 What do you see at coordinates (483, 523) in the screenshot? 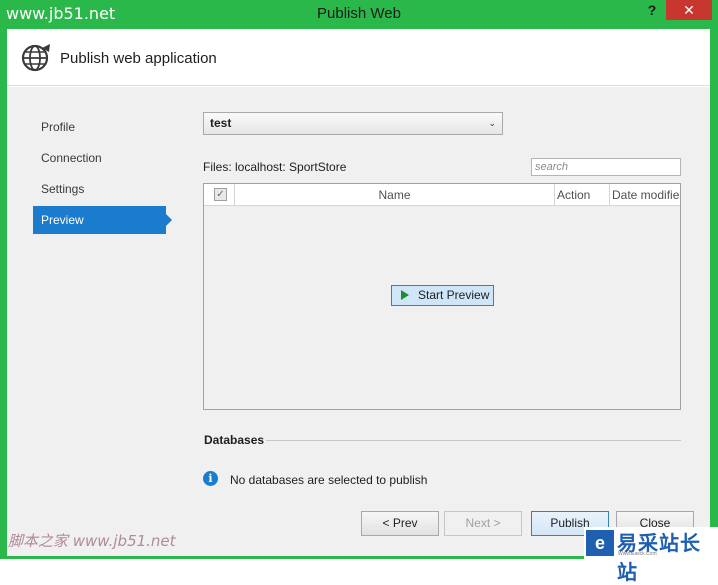
I see `next-button: Next >` at bounding box center [483, 523].